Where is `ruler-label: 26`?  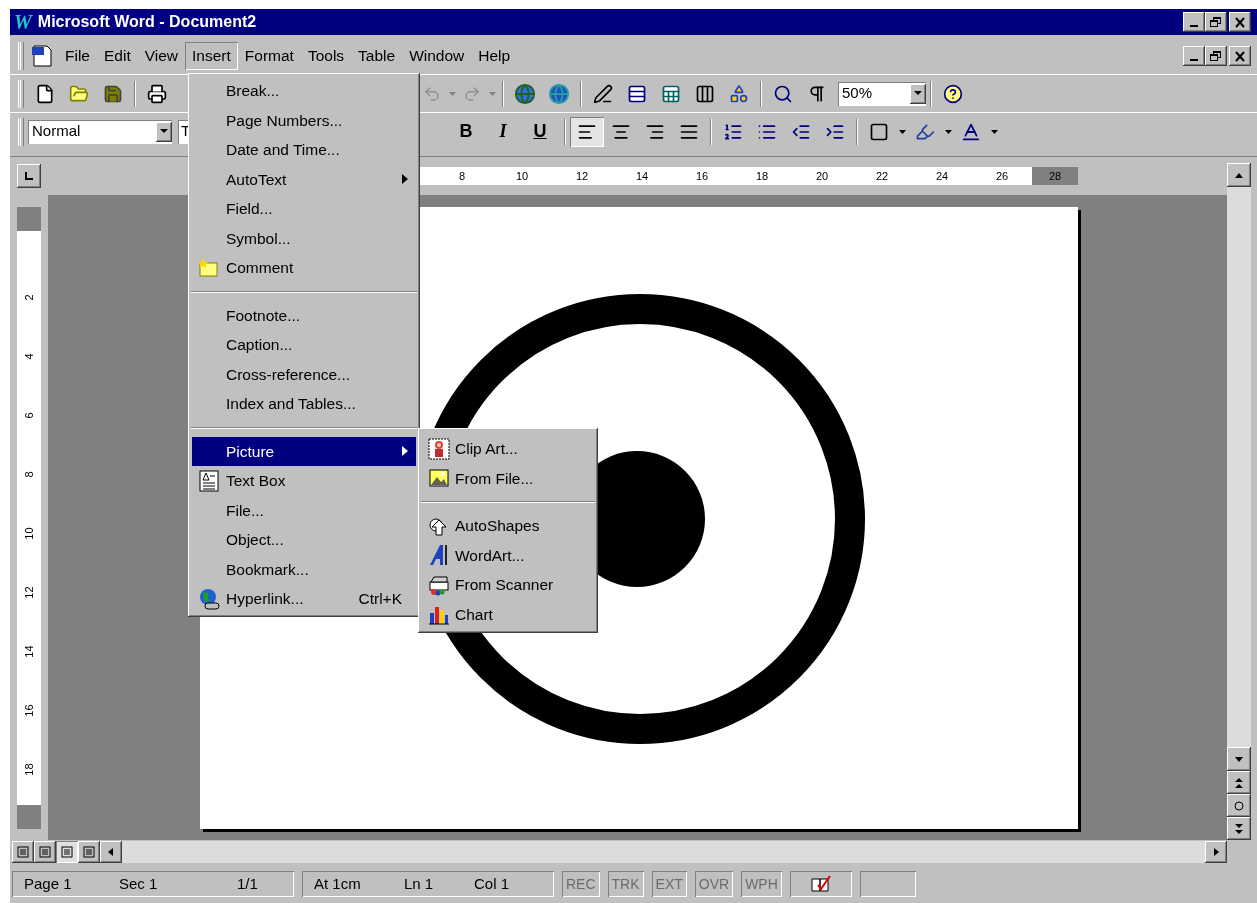 ruler-label: 26 is located at coordinates (1002, 176).